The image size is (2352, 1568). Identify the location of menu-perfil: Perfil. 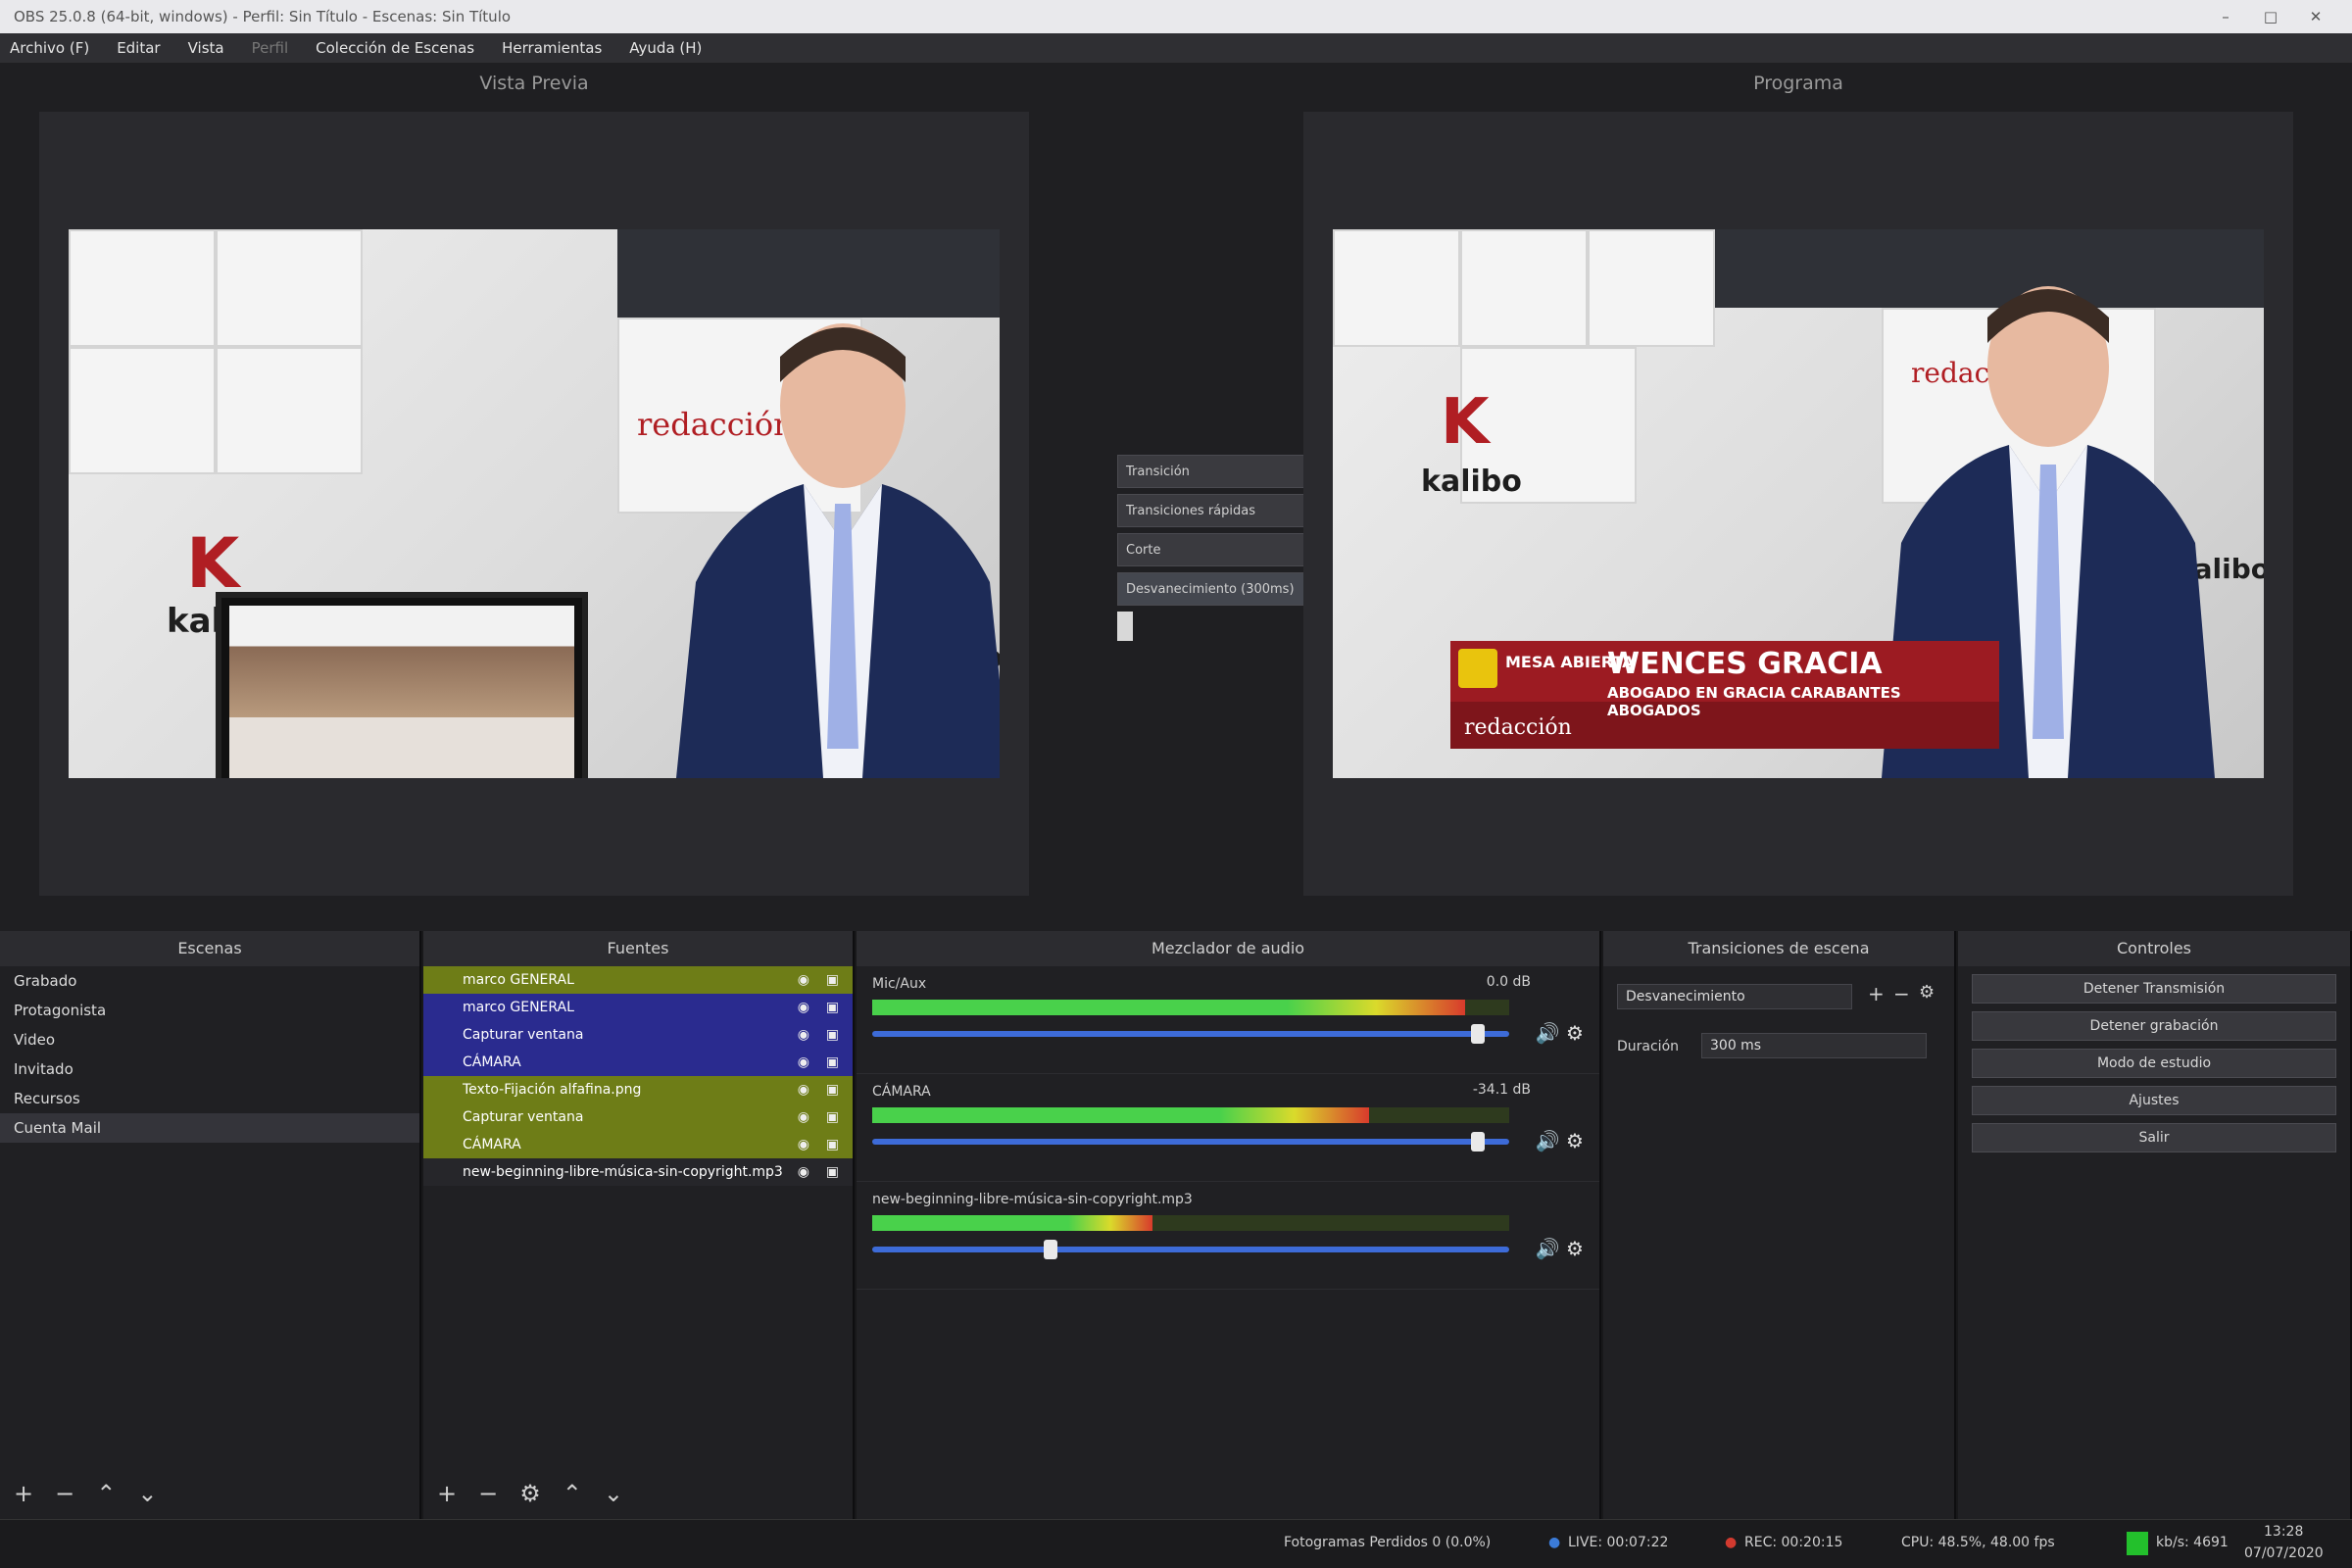
(270, 48).